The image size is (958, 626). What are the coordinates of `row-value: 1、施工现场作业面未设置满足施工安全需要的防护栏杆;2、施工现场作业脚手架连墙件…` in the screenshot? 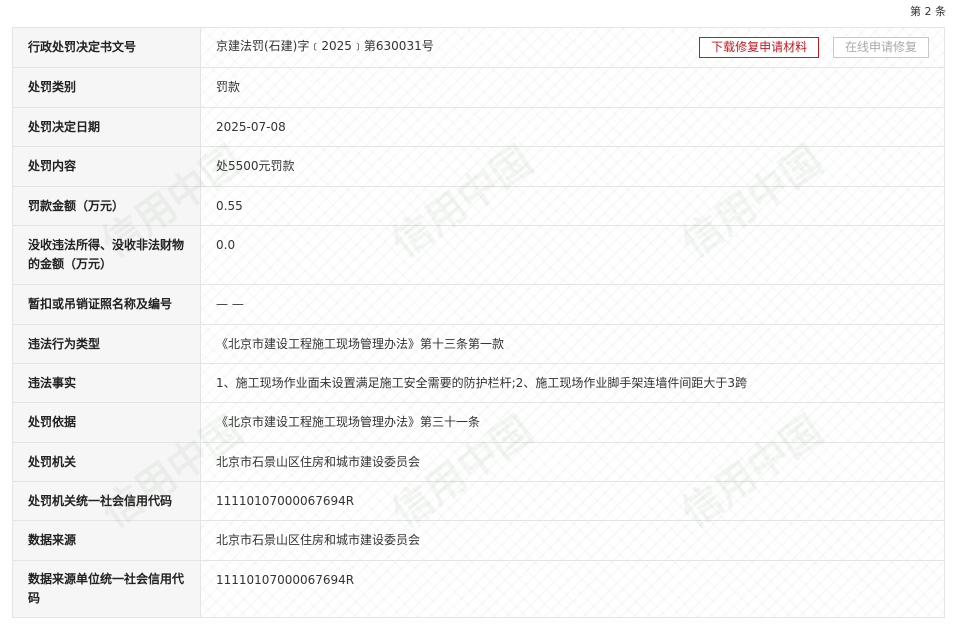 It's located at (572, 383).